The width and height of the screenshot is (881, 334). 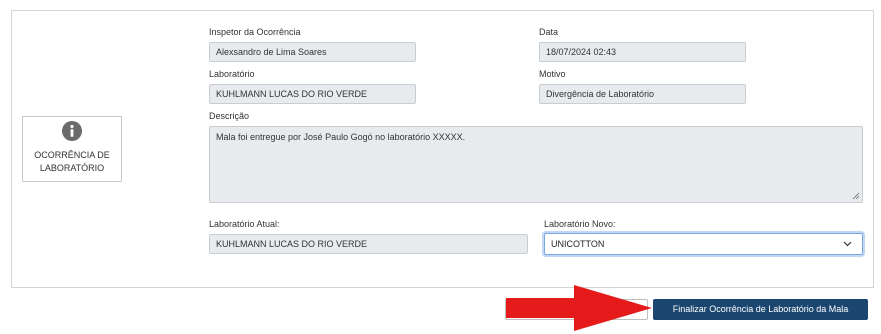 I want to click on date-field: 18/07/2024 02:43, so click(x=642, y=52).